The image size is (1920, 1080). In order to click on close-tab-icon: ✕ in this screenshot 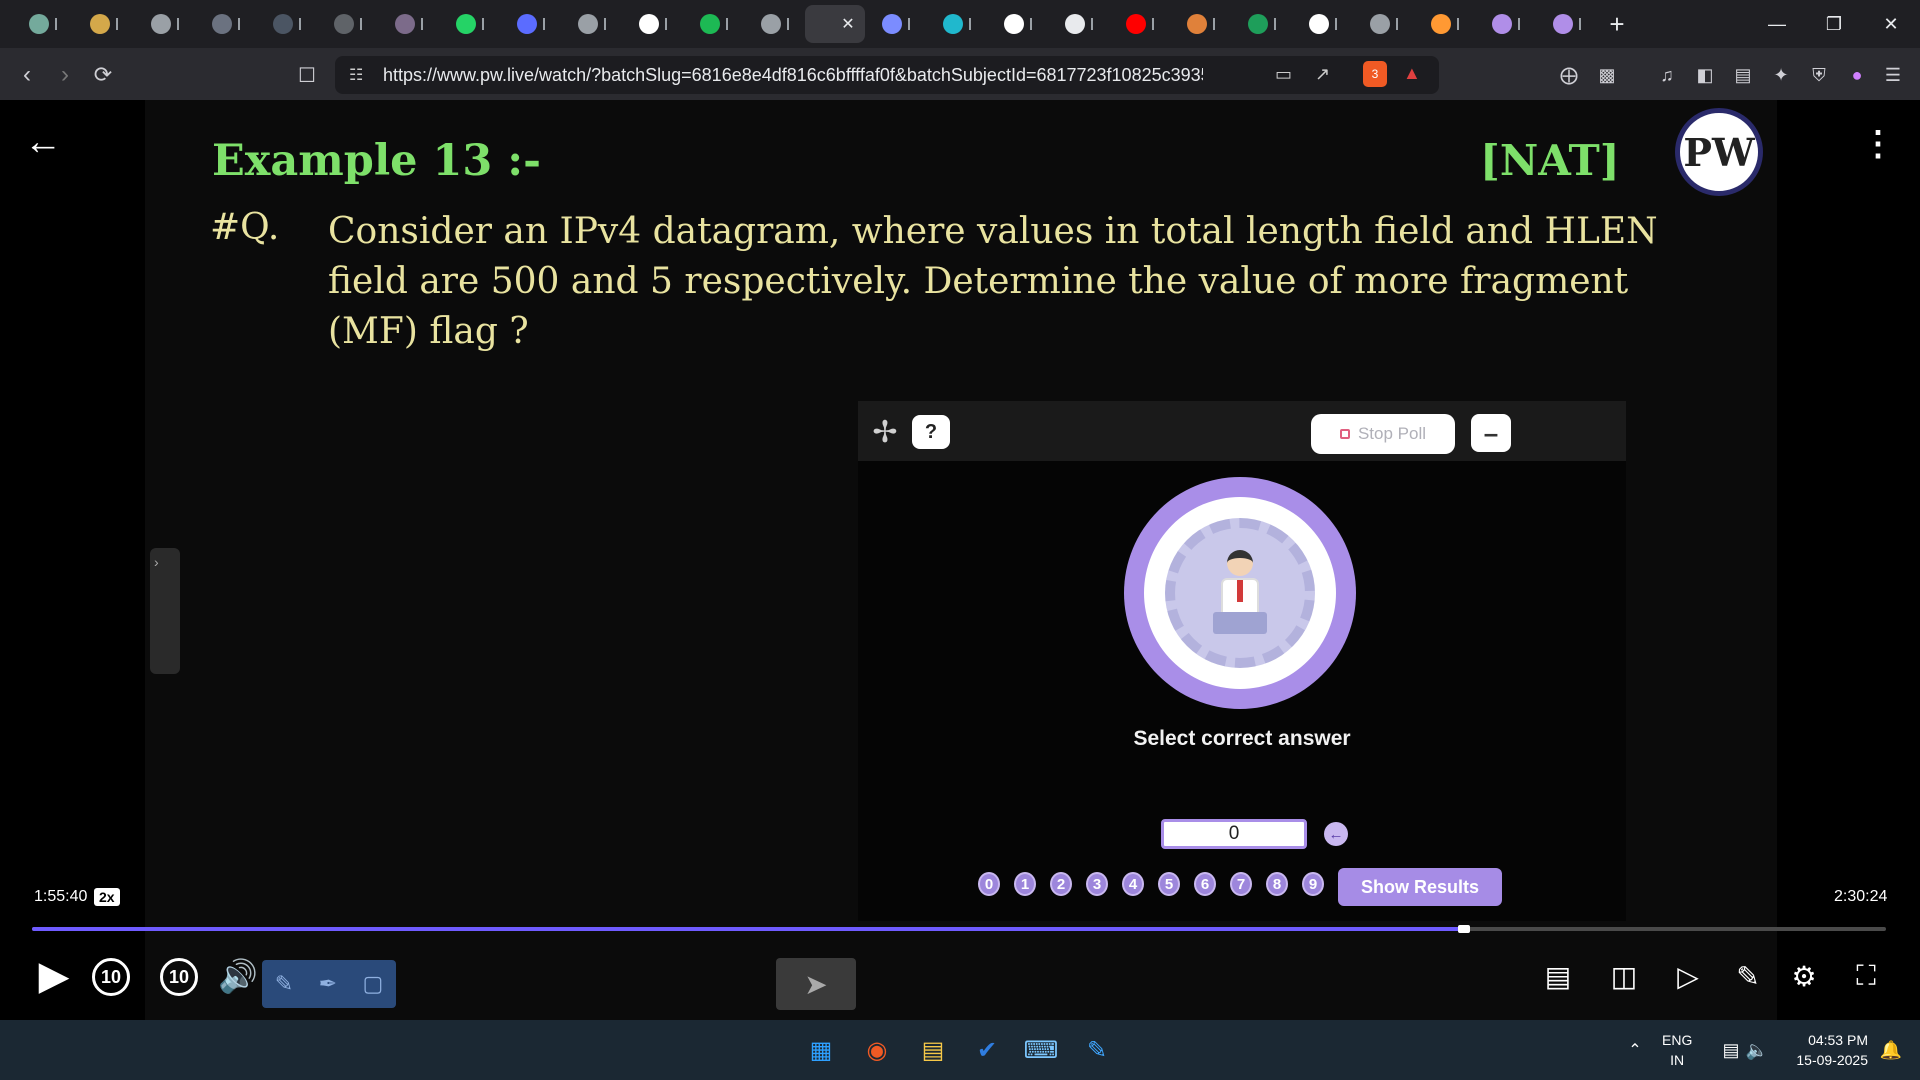, I will do `click(847, 24)`.